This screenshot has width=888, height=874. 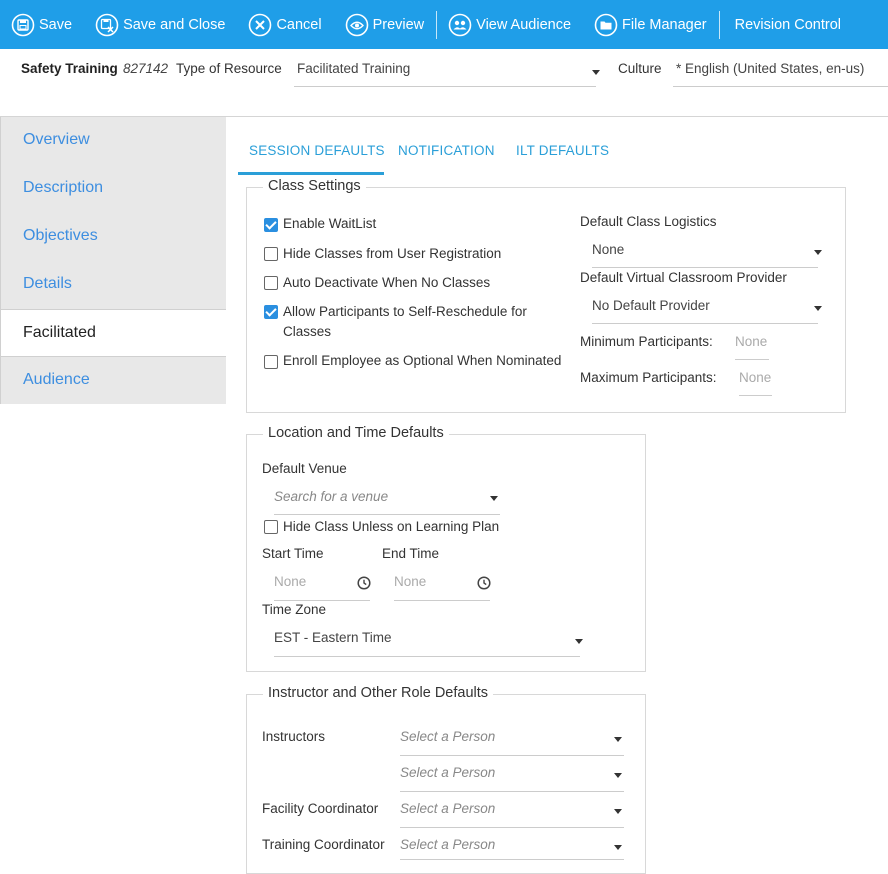 I want to click on time-zone-value: EST - Eastern Time, so click(x=333, y=637).